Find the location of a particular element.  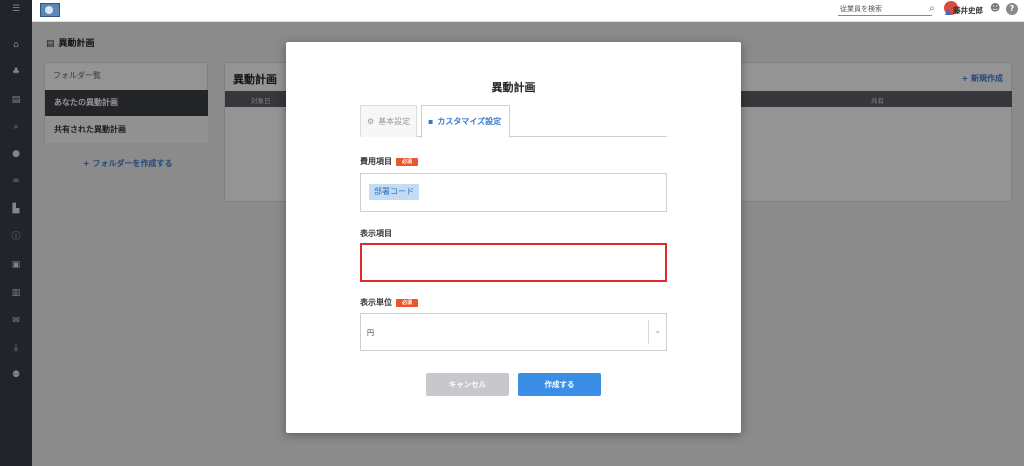

tab-basic-label: 基本設定 is located at coordinates (394, 121).